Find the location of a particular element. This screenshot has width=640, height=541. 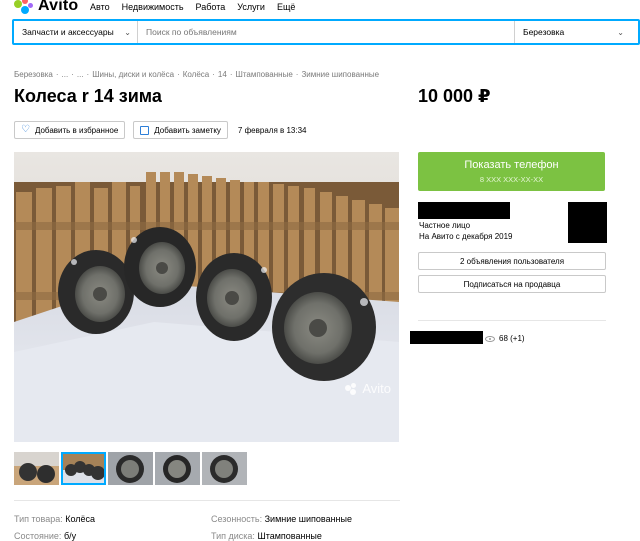

listing-date: 7 февраля в 13:34 is located at coordinates (272, 130).